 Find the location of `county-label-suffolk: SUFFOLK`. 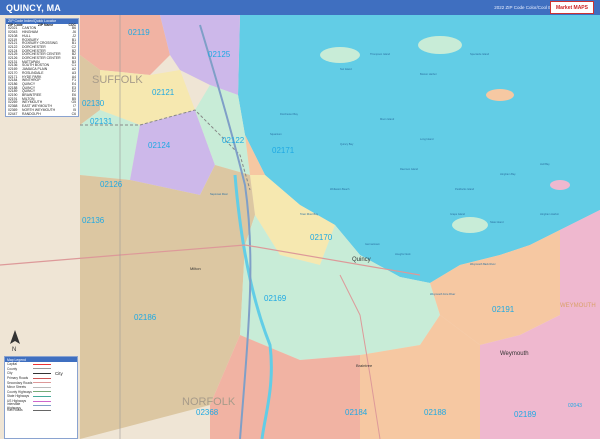

county-label-suffolk: SUFFOLK is located at coordinates (117, 80).